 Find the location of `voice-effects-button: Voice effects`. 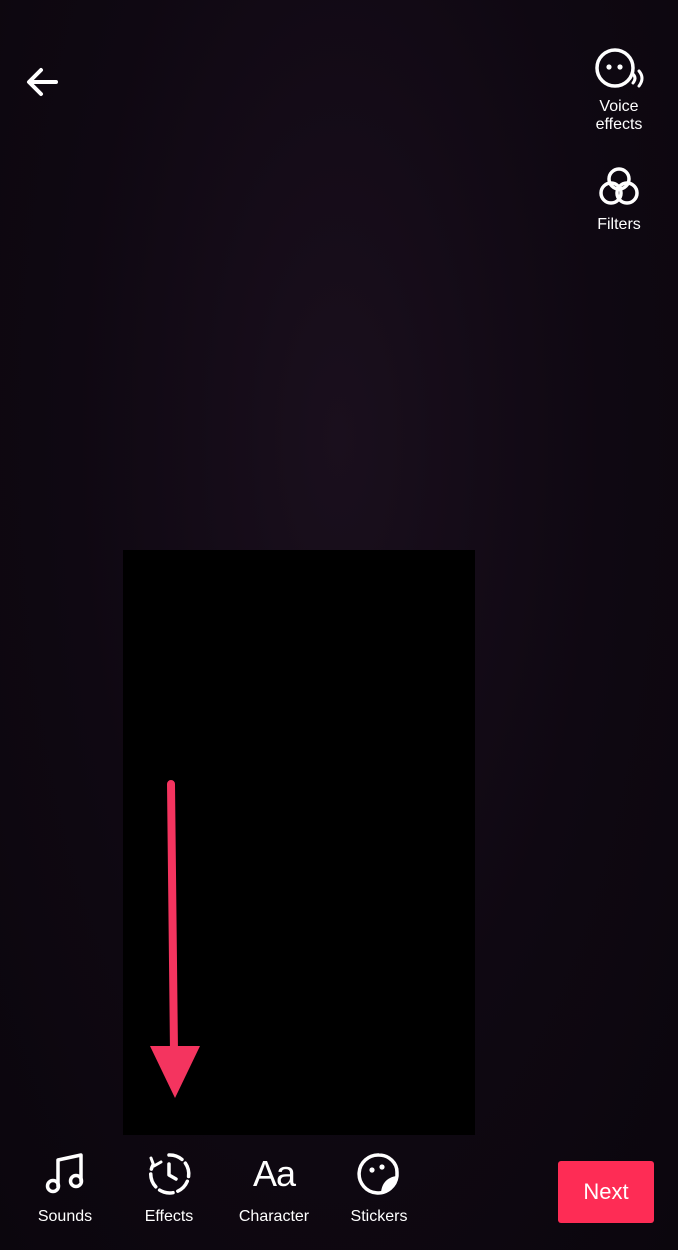

voice-effects-button: Voice effects is located at coordinates (619, 89).